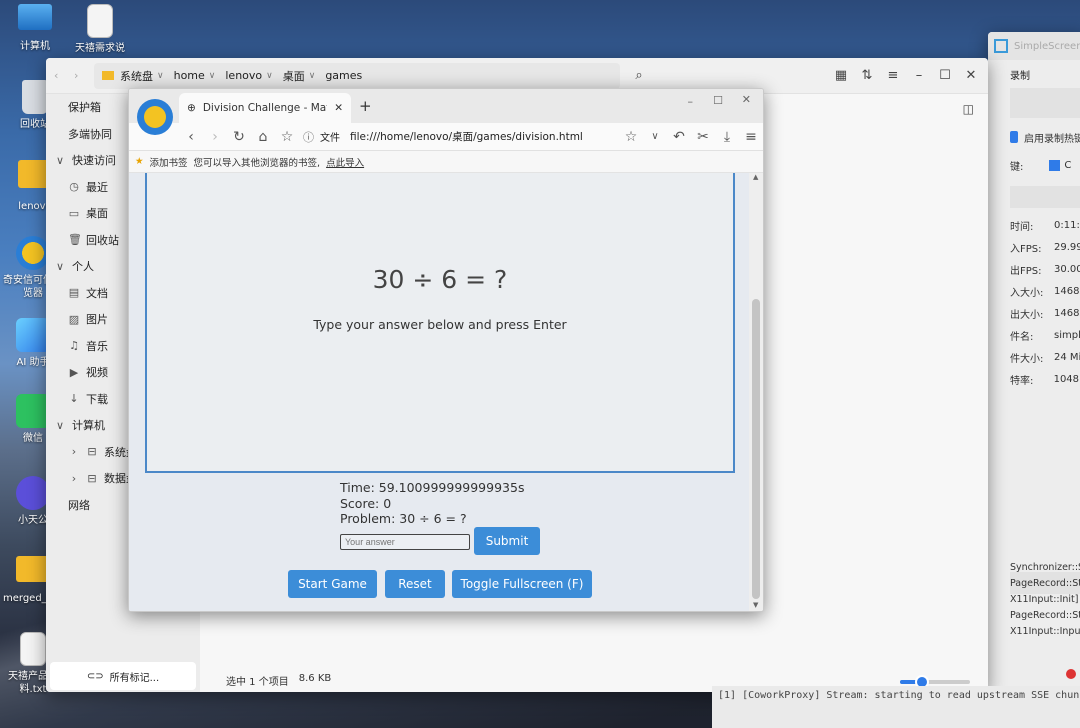 The width and height of the screenshot is (1080, 728). What do you see at coordinates (100, 21) in the screenshot?
I see `document-icon` at bounding box center [100, 21].